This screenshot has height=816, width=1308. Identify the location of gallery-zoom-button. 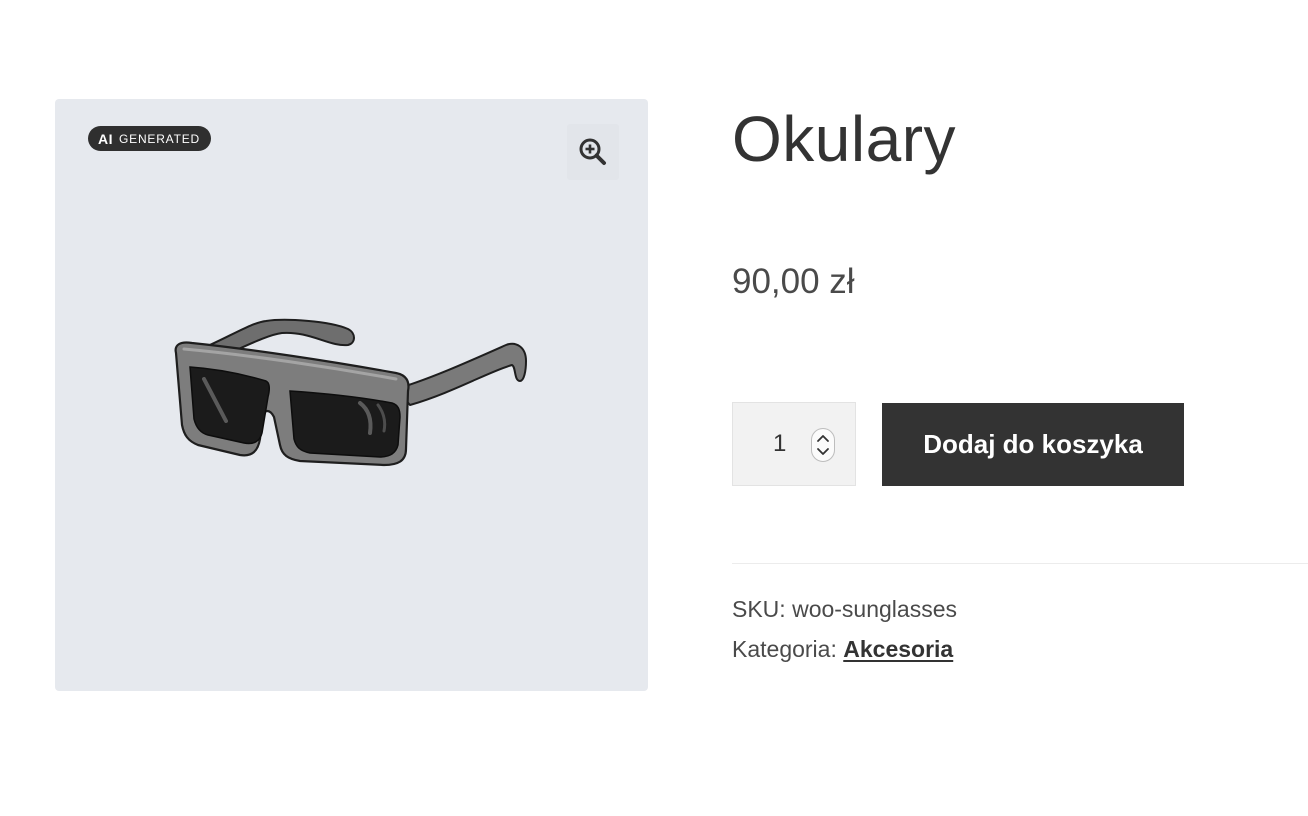
(593, 152).